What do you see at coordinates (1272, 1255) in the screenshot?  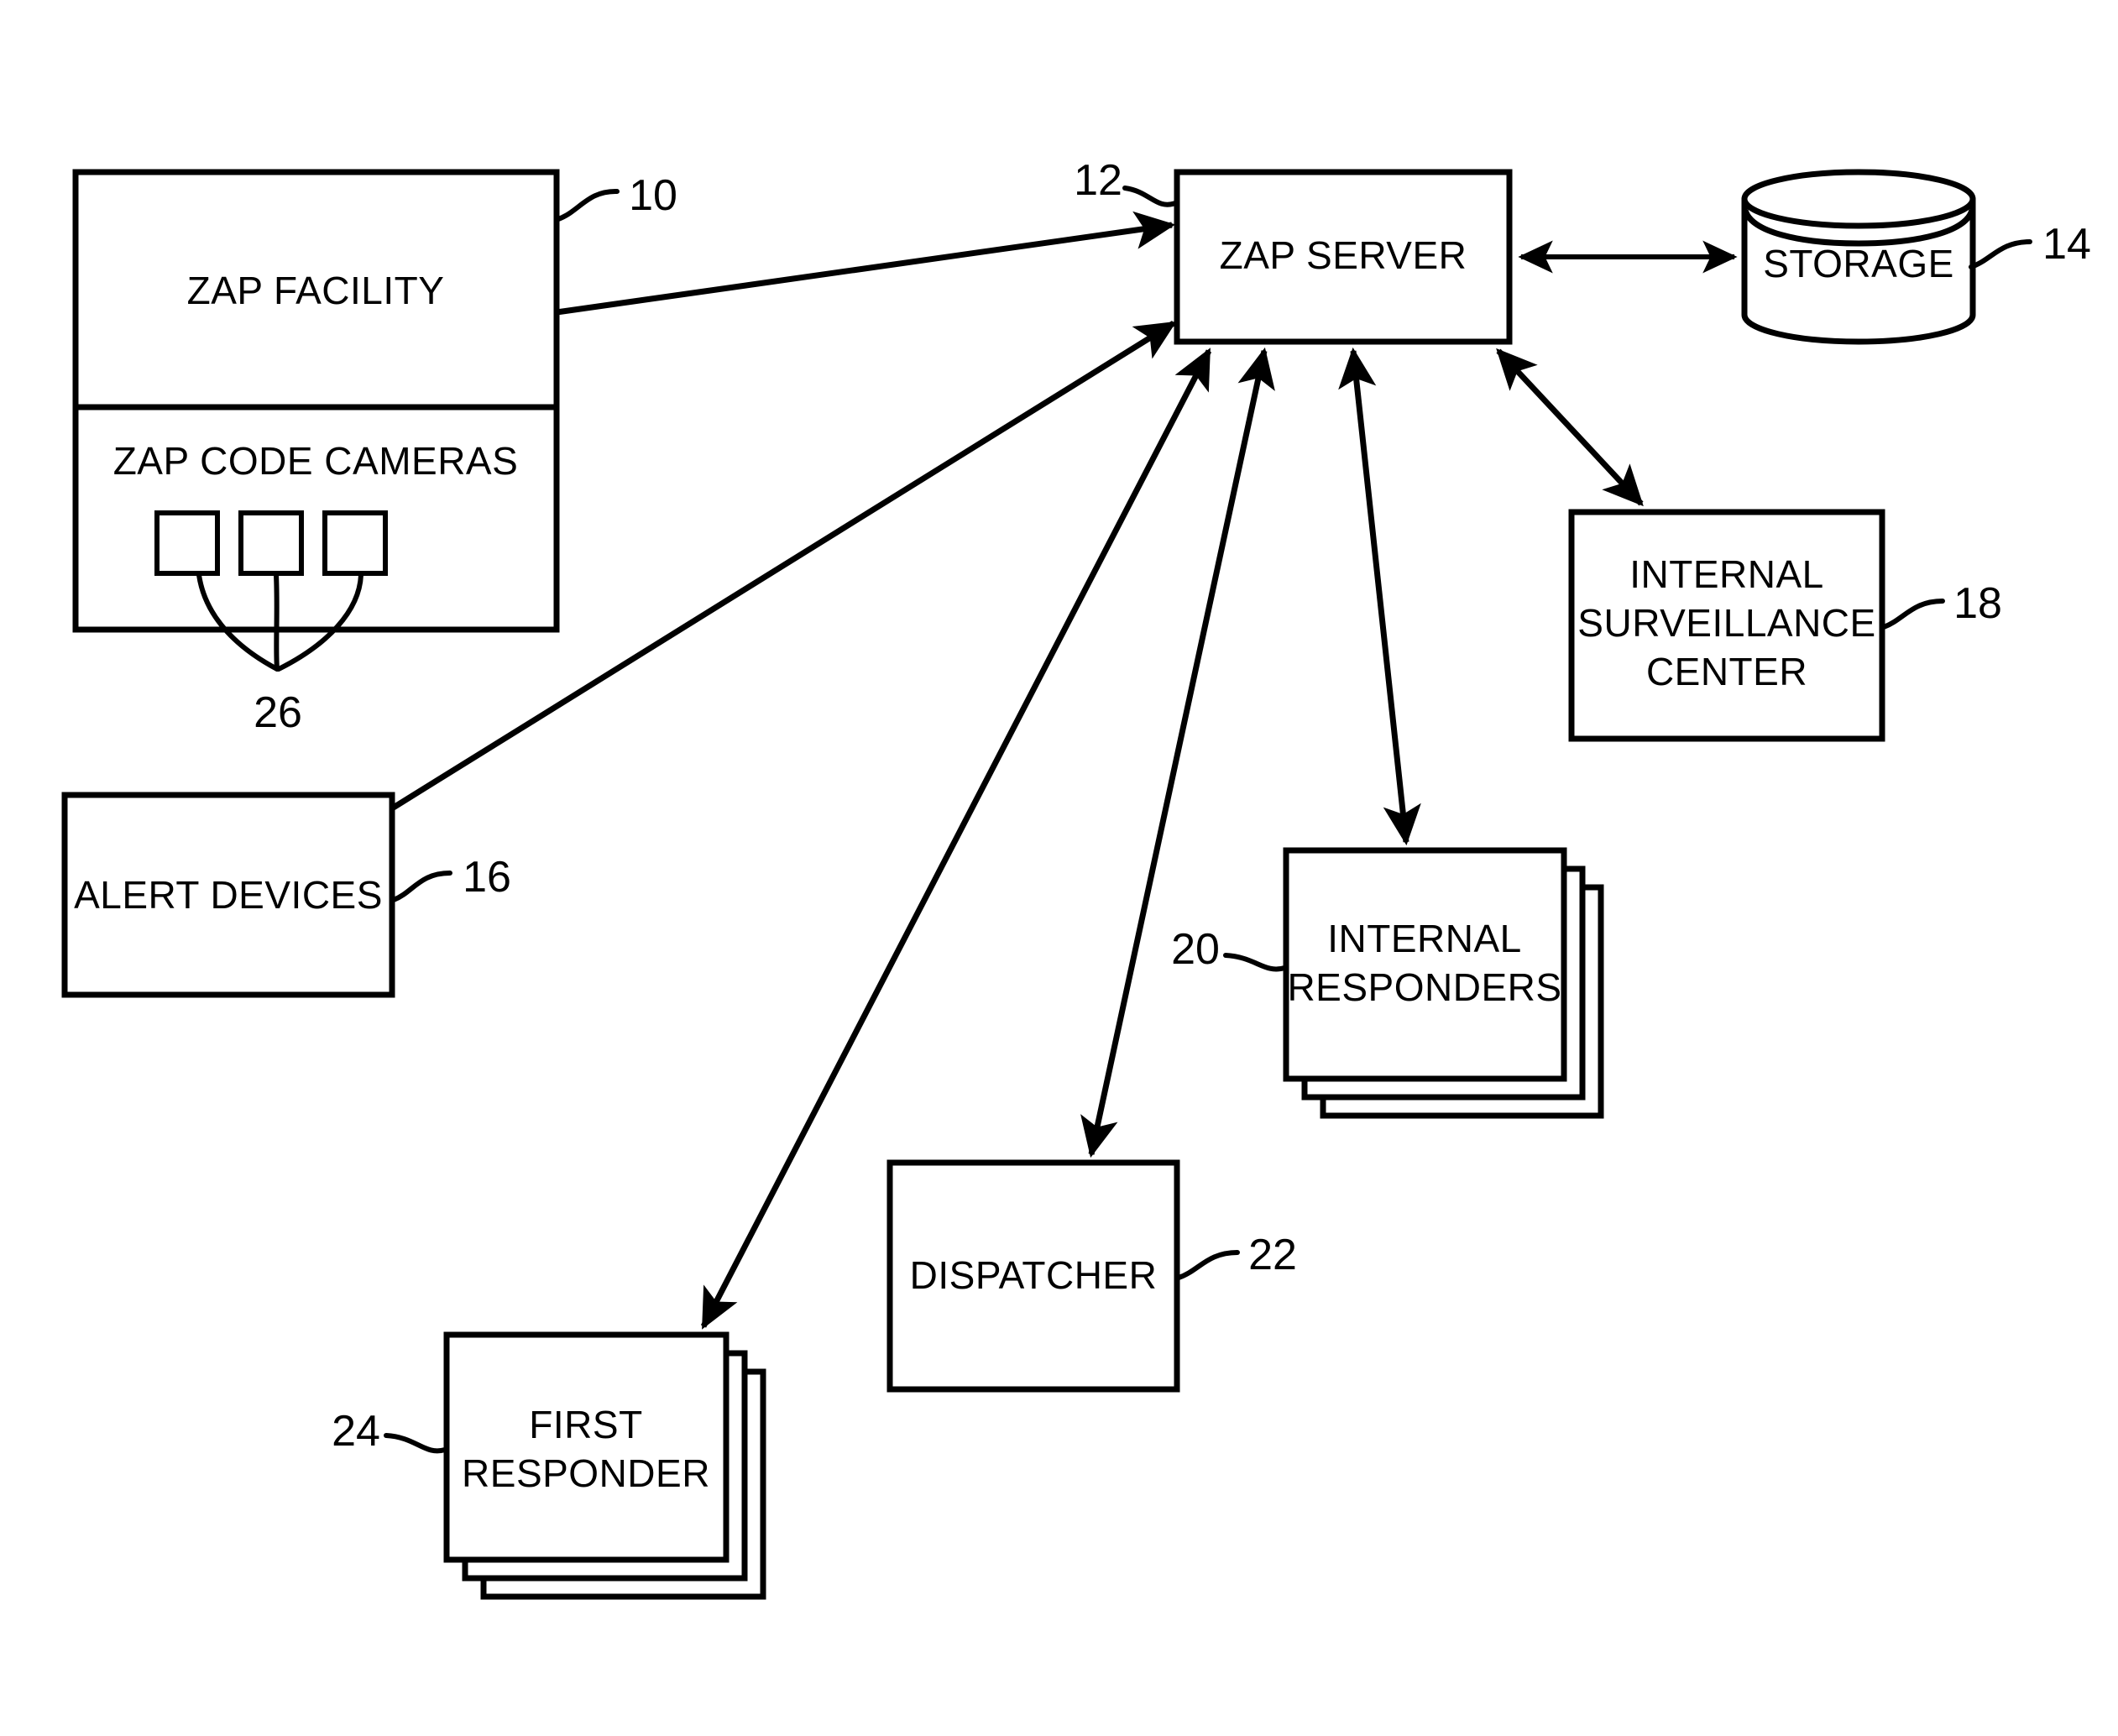 I see `ref-number-22: 22` at bounding box center [1272, 1255].